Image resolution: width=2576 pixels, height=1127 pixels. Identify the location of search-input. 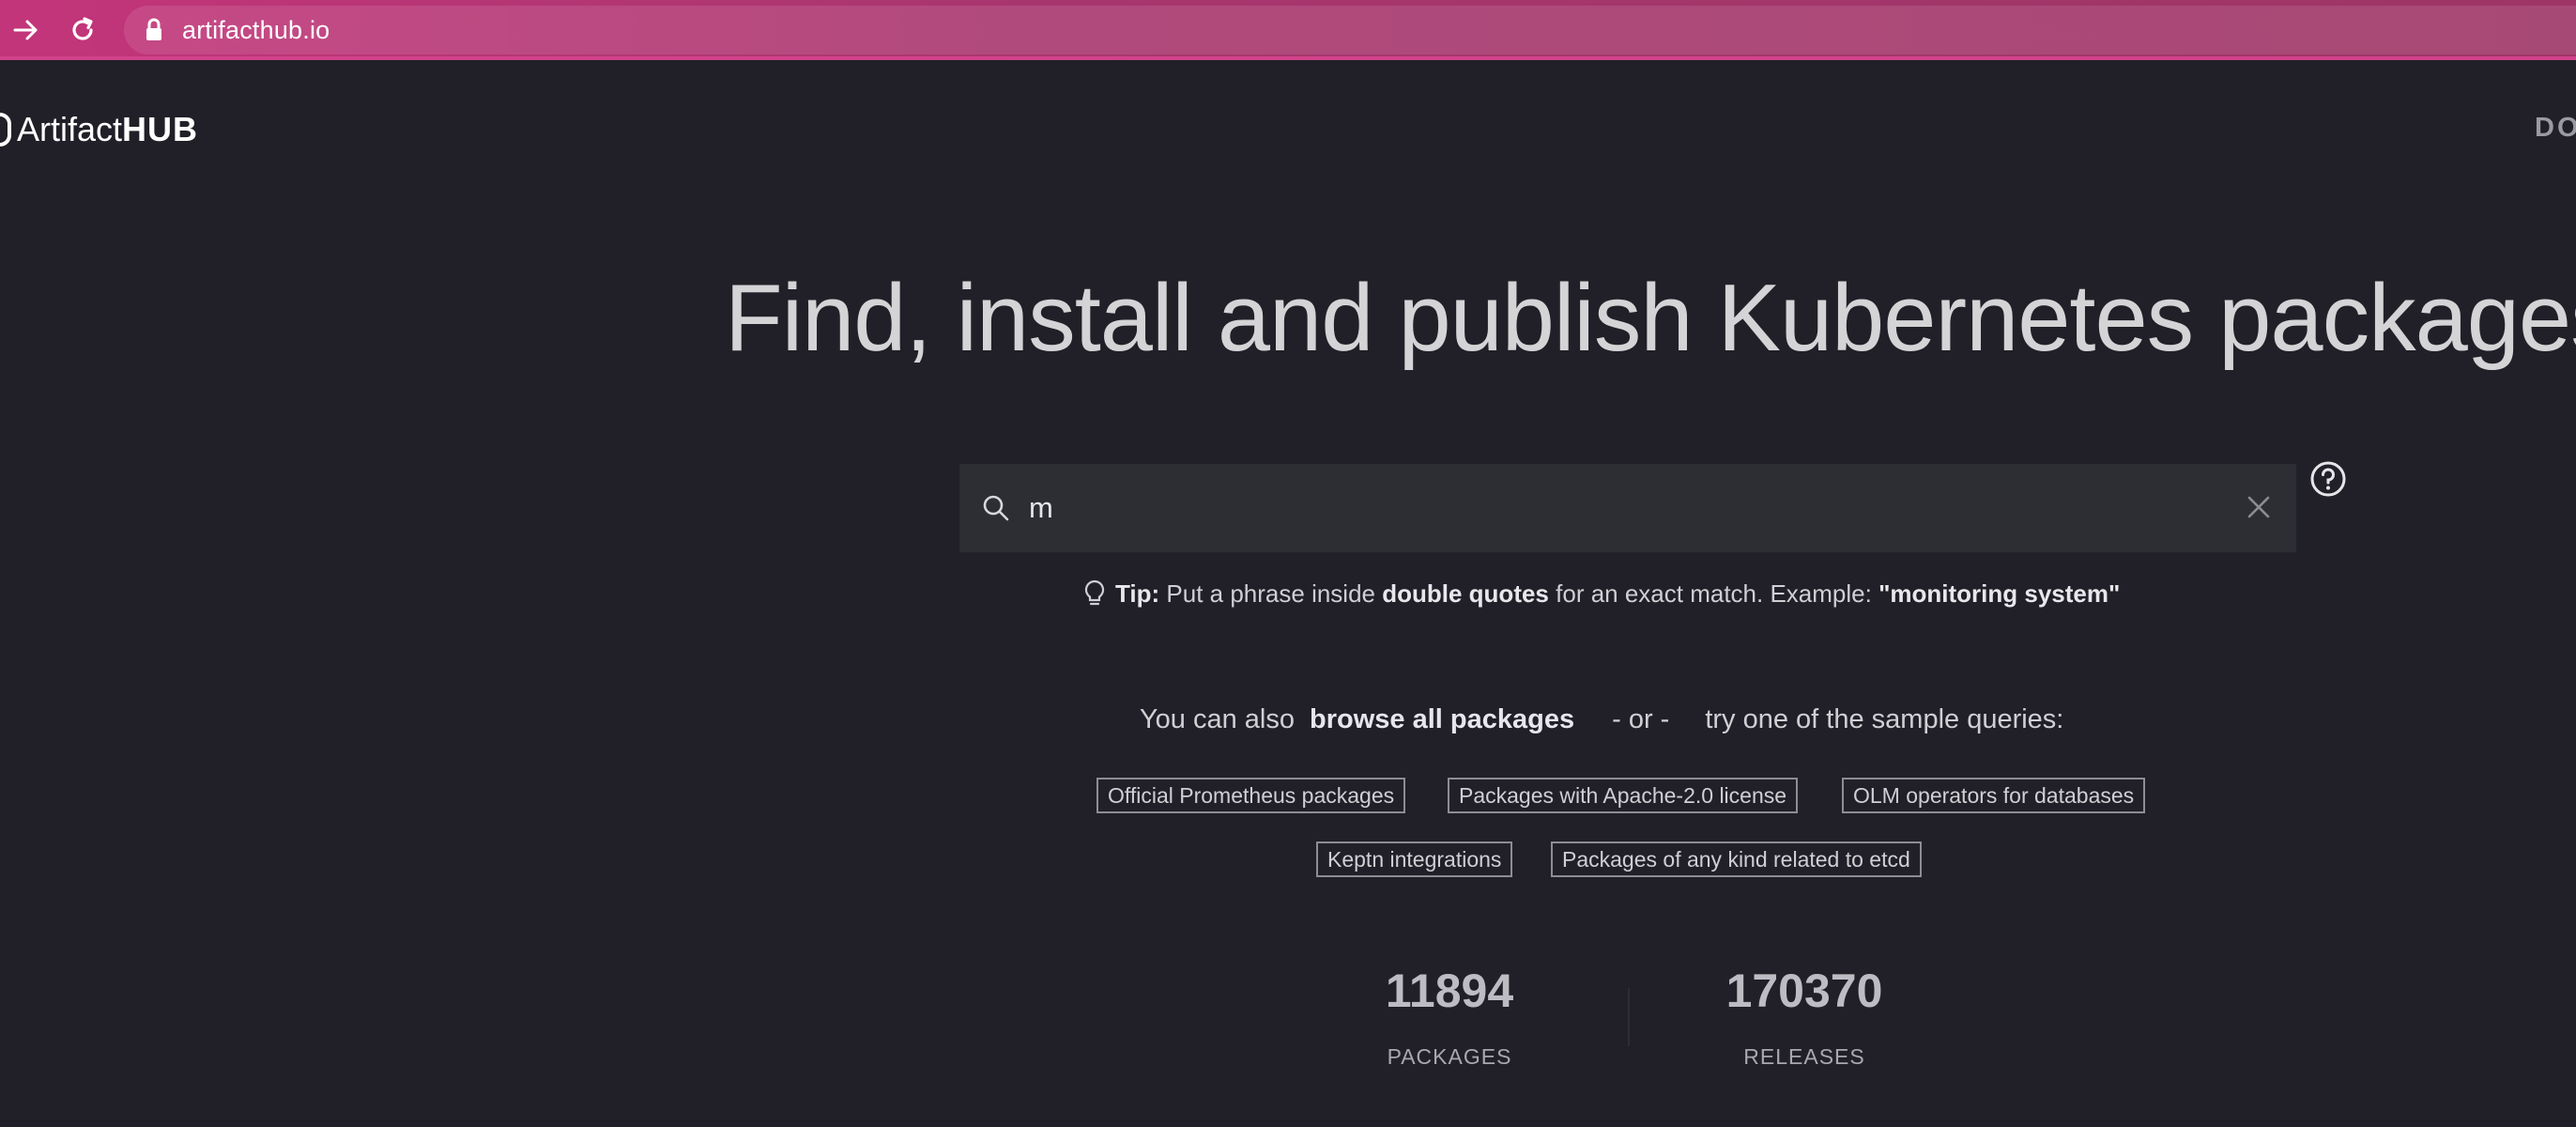
(1616, 508).